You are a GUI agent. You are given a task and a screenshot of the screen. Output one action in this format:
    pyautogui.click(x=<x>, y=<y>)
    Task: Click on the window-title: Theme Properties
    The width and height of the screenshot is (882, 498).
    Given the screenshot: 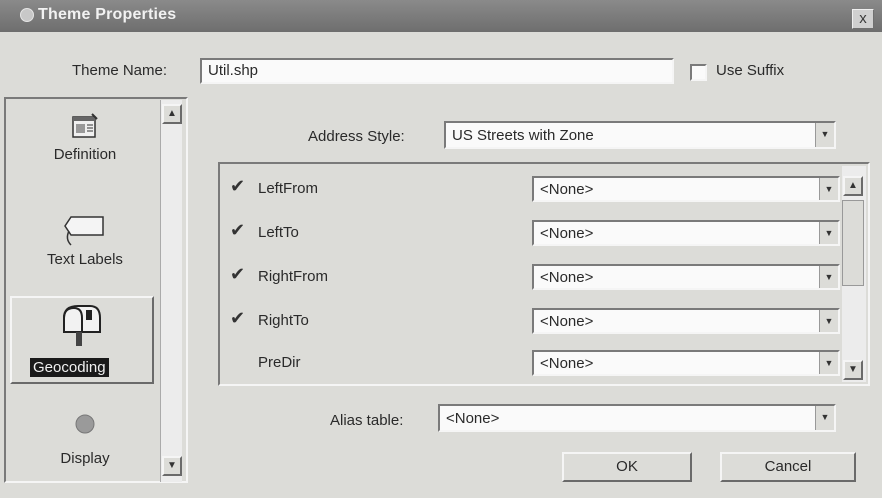 What is the action you would take?
    pyautogui.click(x=107, y=14)
    